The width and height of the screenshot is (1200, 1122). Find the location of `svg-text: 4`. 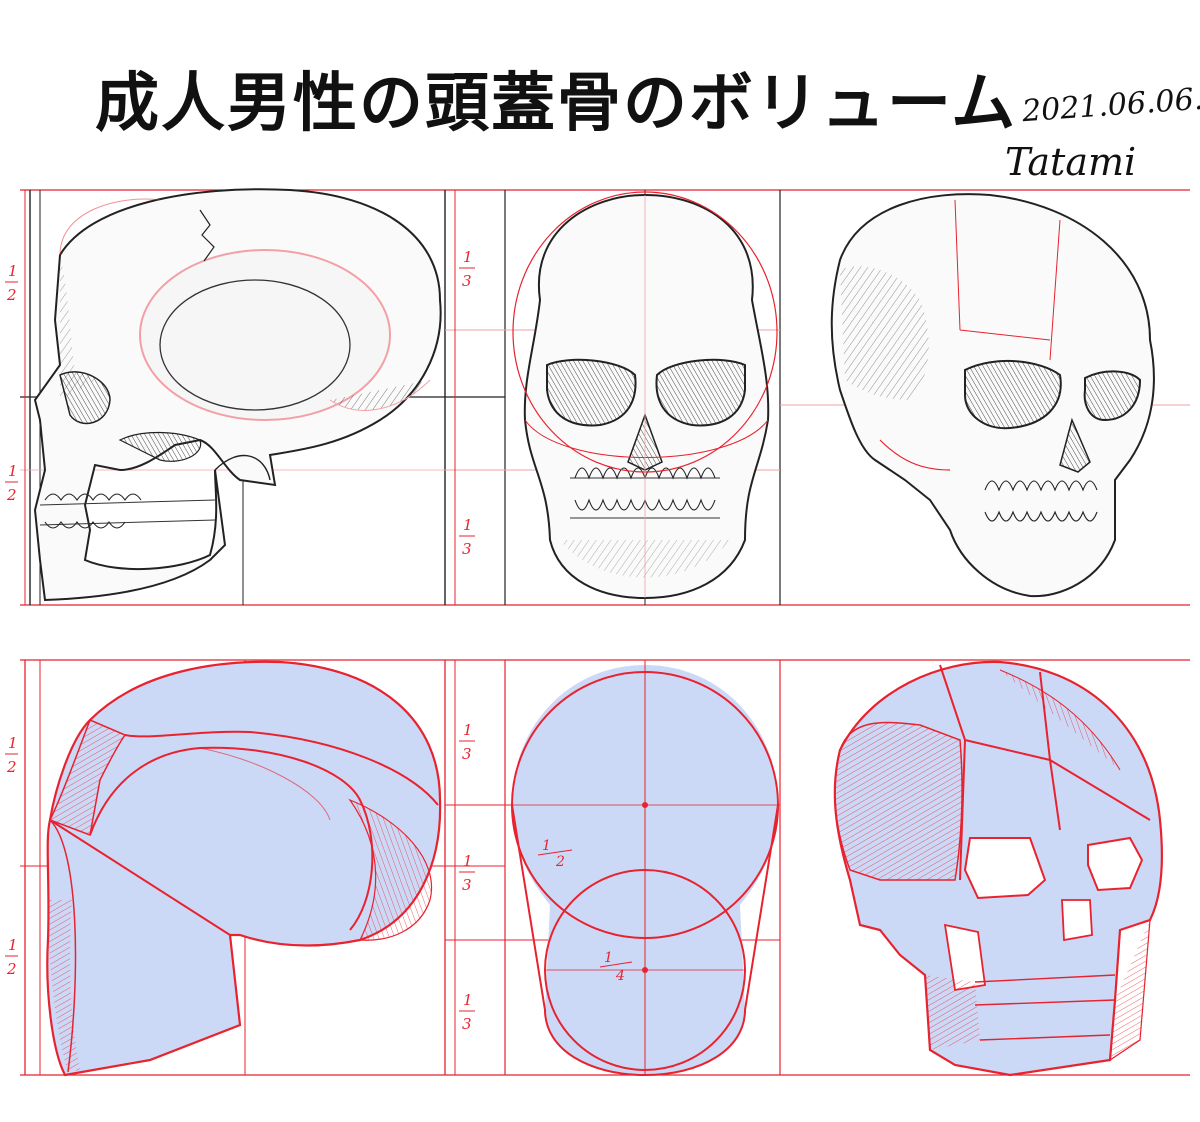

svg-text: 4 is located at coordinates (620, 976).